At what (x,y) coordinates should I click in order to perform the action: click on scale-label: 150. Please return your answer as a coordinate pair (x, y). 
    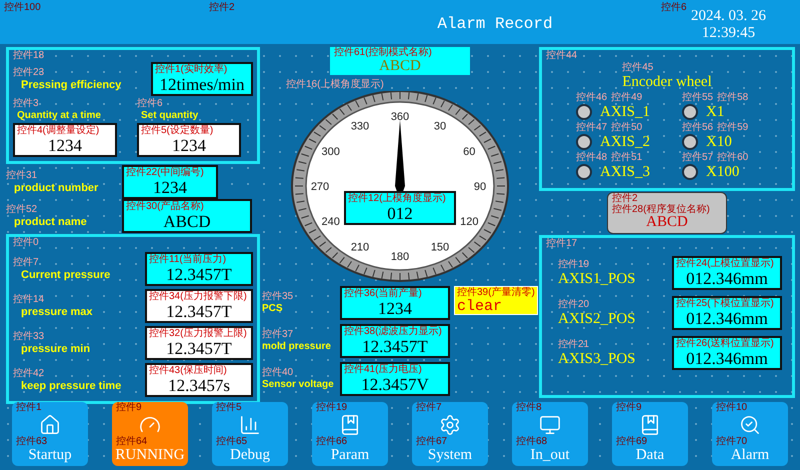
    Looking at the image, I should click on (440, 248).